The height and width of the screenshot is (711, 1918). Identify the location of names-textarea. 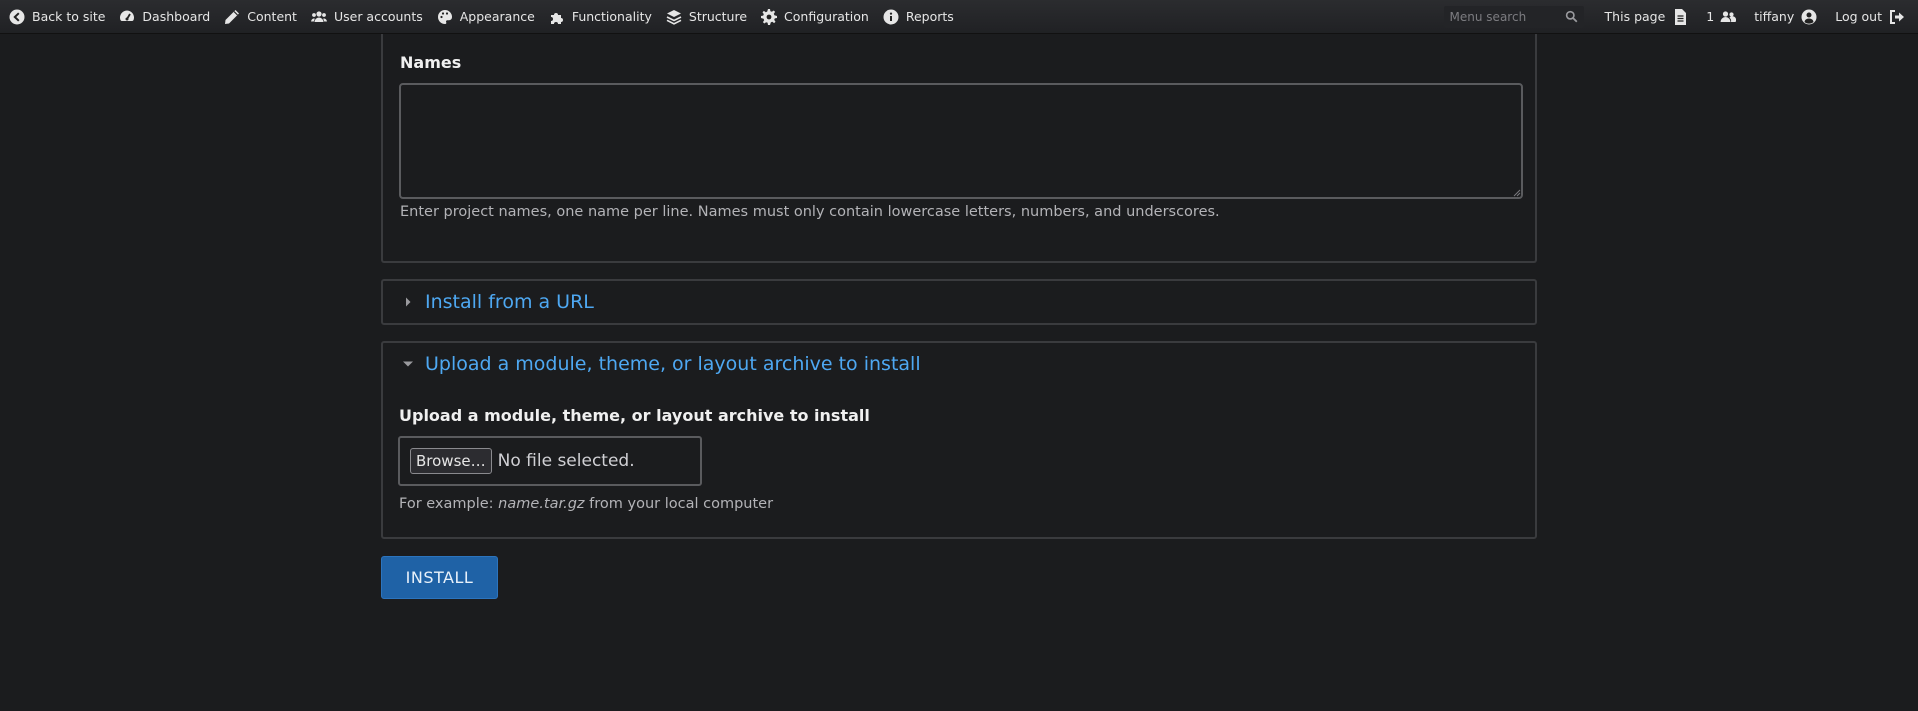
(961, 141).